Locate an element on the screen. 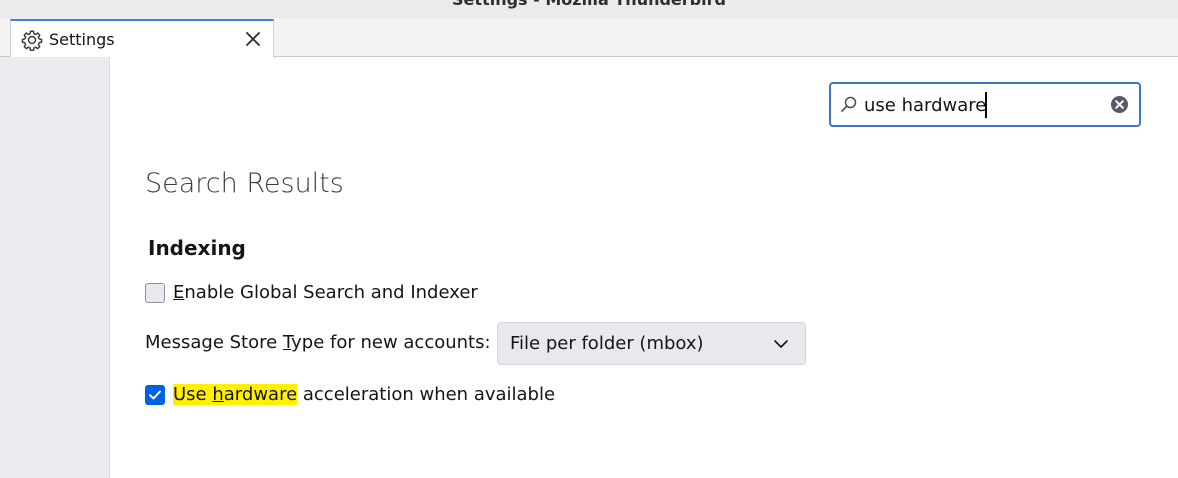 The image size is (1178, 478). message-store-selected: File per folder (mbox) is located at coordinates (607, 343).